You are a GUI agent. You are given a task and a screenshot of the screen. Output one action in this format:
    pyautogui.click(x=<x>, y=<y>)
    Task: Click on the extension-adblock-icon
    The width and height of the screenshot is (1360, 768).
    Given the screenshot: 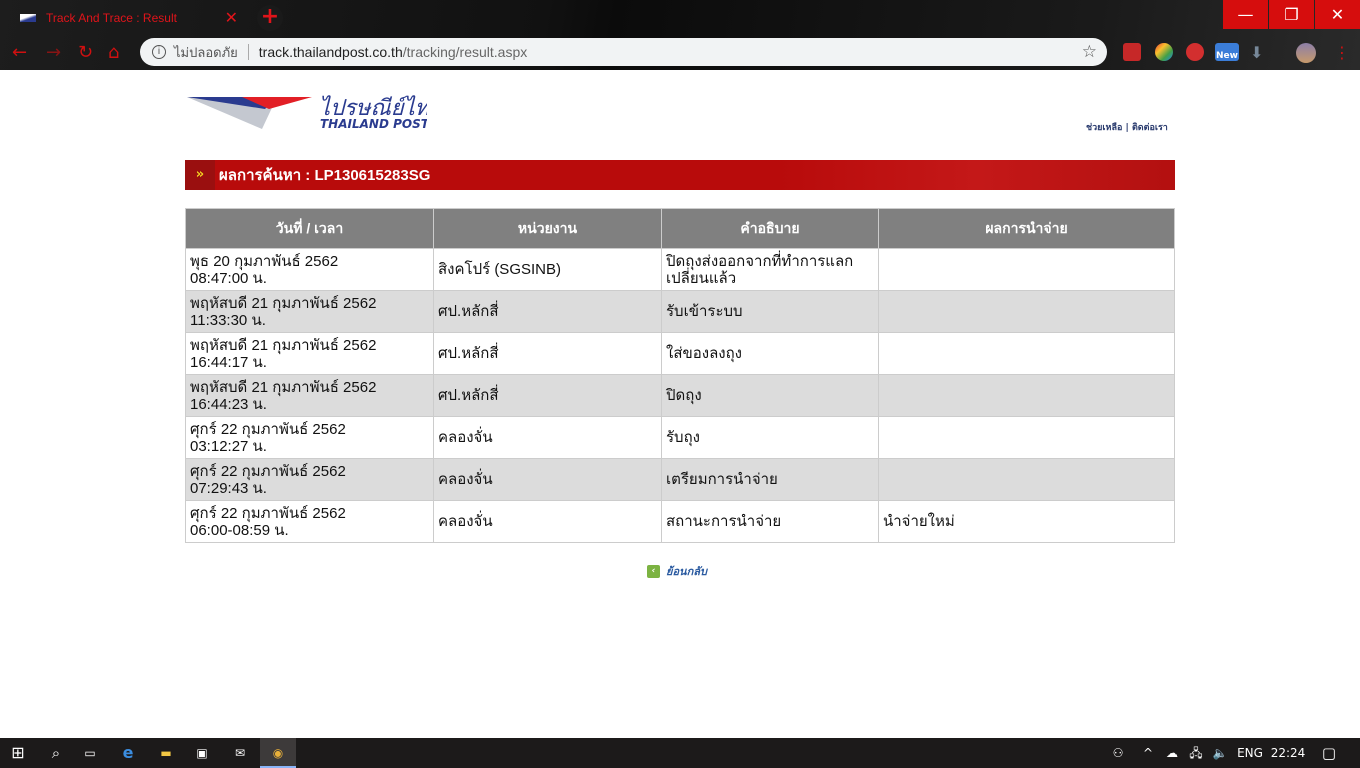 What is the action you would take?
    pyautogui.click(x=1195, y=52)
    